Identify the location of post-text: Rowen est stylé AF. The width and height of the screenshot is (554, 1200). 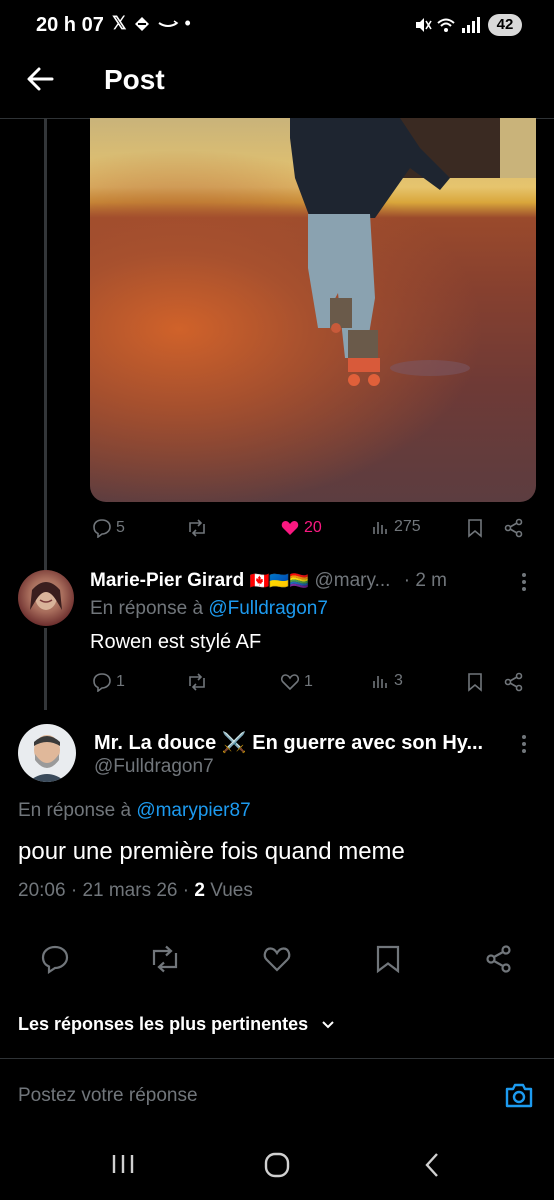
(176, 642).